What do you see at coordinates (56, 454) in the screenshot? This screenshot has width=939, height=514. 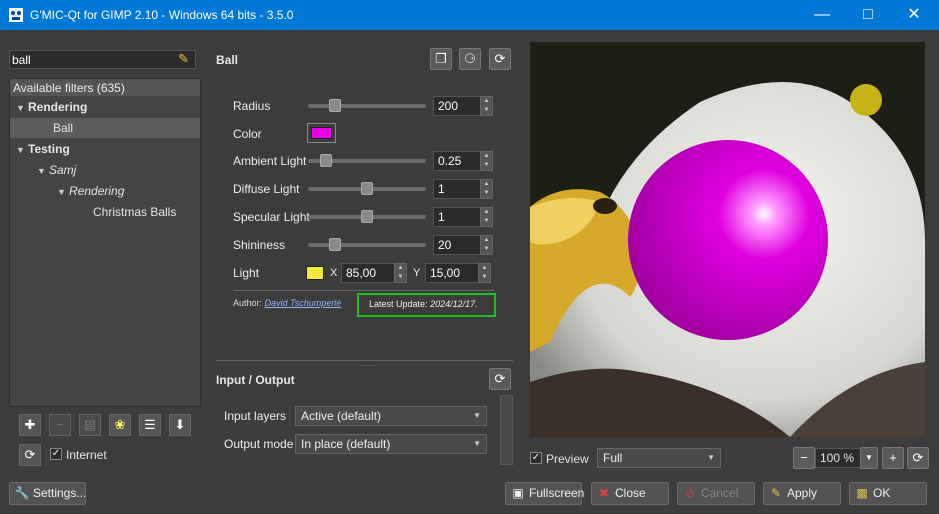 I see `internet-checkbox: ✓` at bounding box center [56, 454].